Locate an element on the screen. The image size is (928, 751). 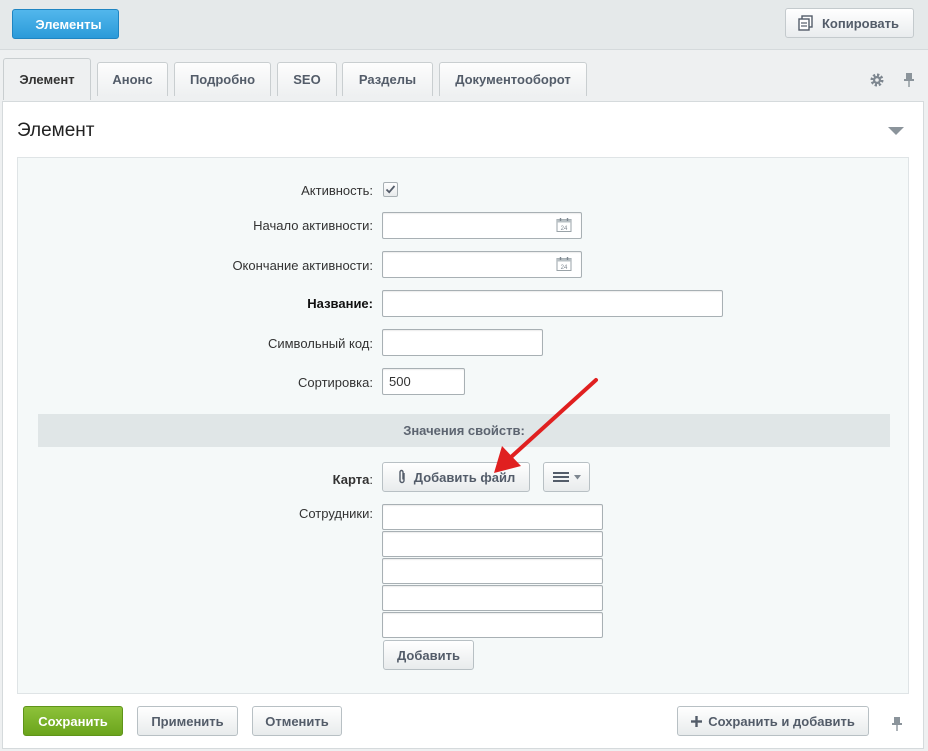
map-label-colon: : is located at coordinates (371, 479).